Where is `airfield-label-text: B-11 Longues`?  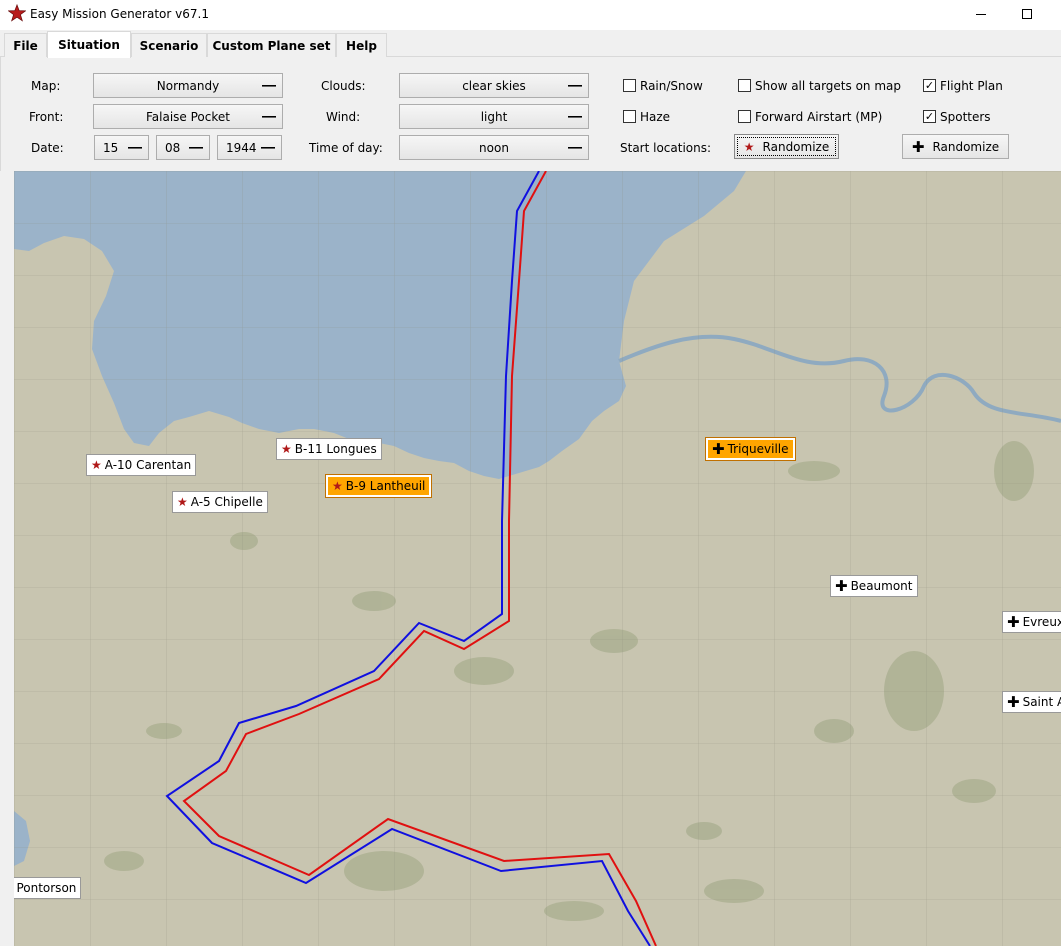
airfield-label-text: B-11 Longues is located at coordinates (335, 449).